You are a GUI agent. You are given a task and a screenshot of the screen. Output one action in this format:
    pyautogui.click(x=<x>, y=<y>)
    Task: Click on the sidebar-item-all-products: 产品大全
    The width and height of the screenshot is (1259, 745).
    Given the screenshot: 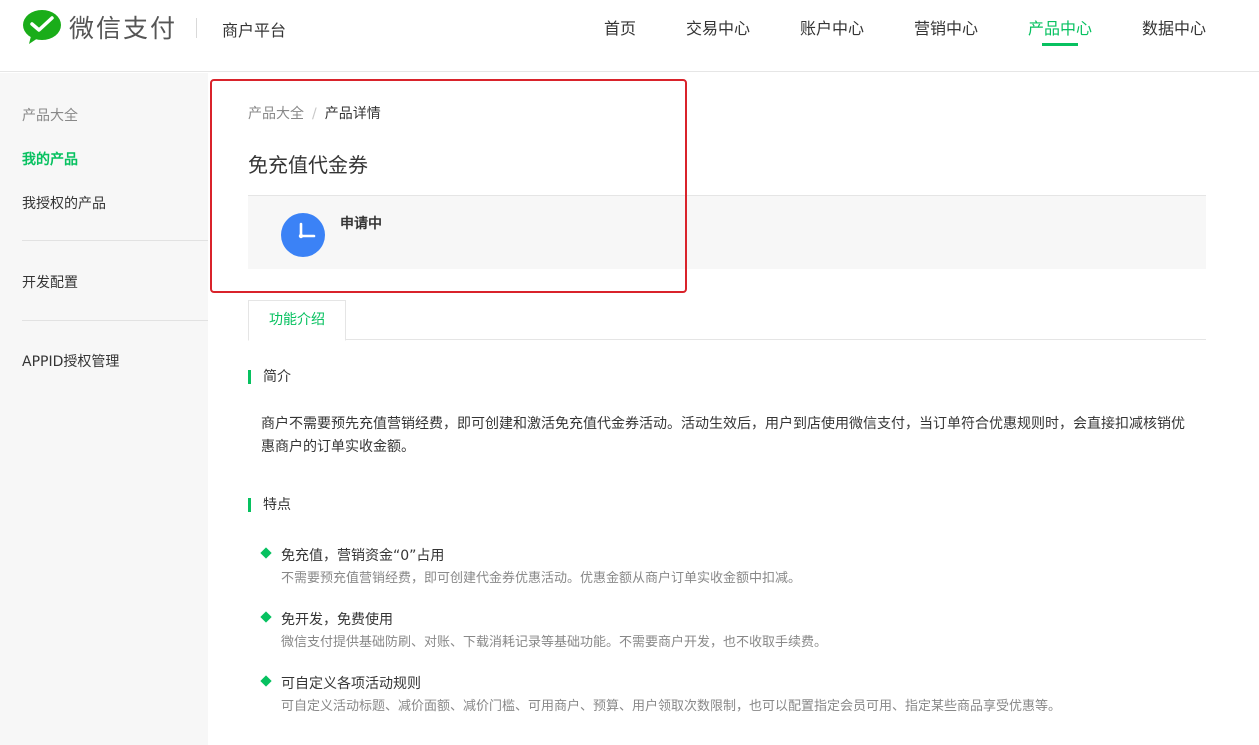 What is the action you would take?
    pyautogui.click(x=50, y=115)
    